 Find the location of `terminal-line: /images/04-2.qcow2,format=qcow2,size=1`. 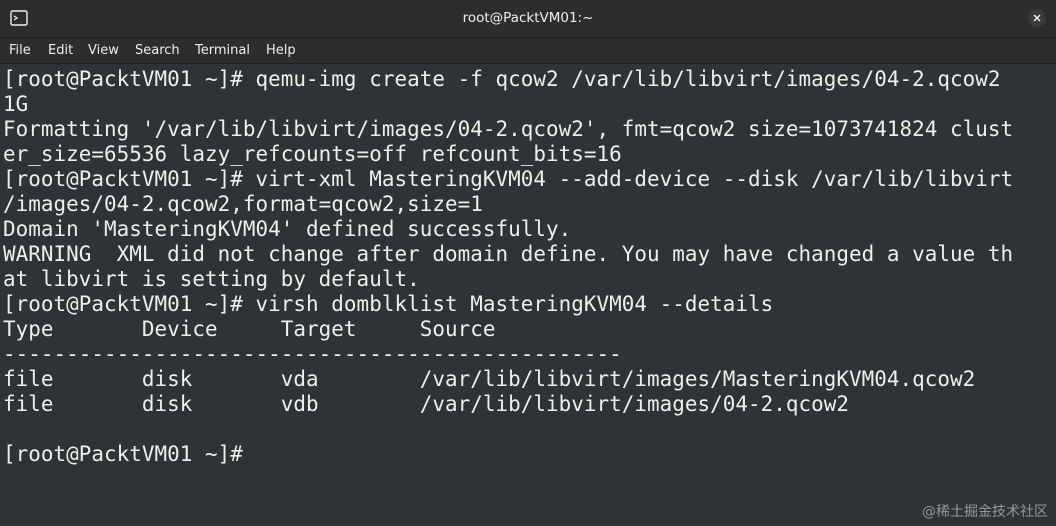

terminal-line: /images/04-2.qcow2,format=qcow2,size=1 is located at coordinates (243, 204).